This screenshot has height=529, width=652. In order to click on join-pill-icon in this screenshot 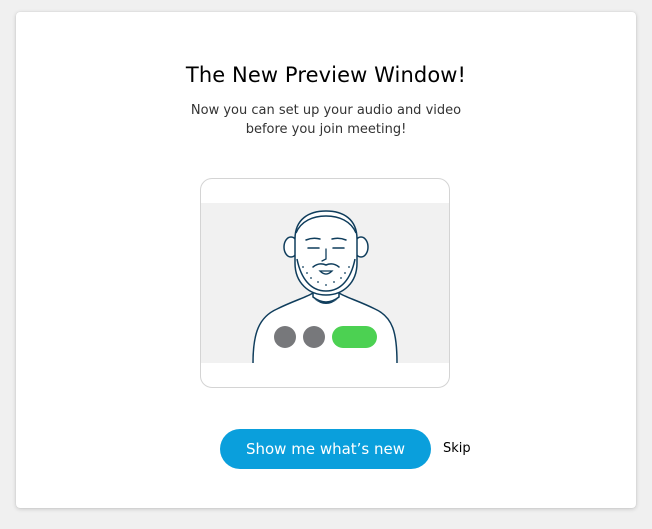, I will do `click(354, 337)`.